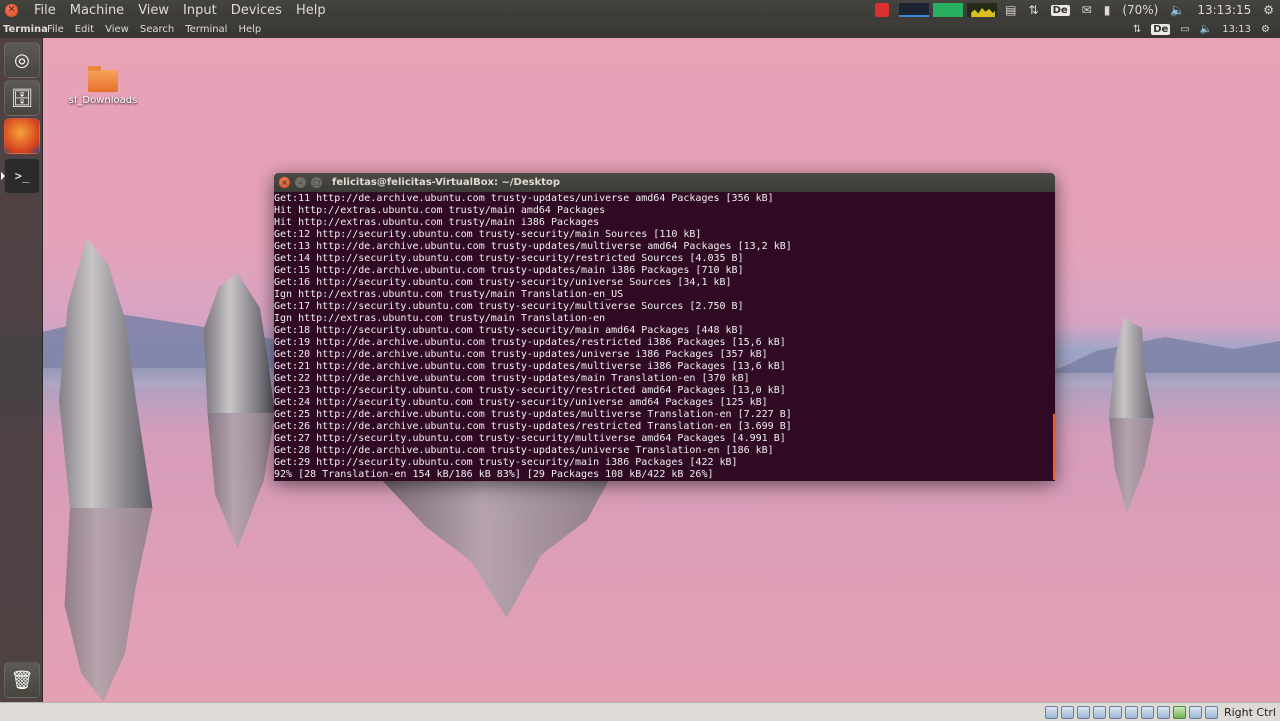  Describe the element at coordinates (1051, 712) in the screenshot. I see `hard-disk-icon` at that location.